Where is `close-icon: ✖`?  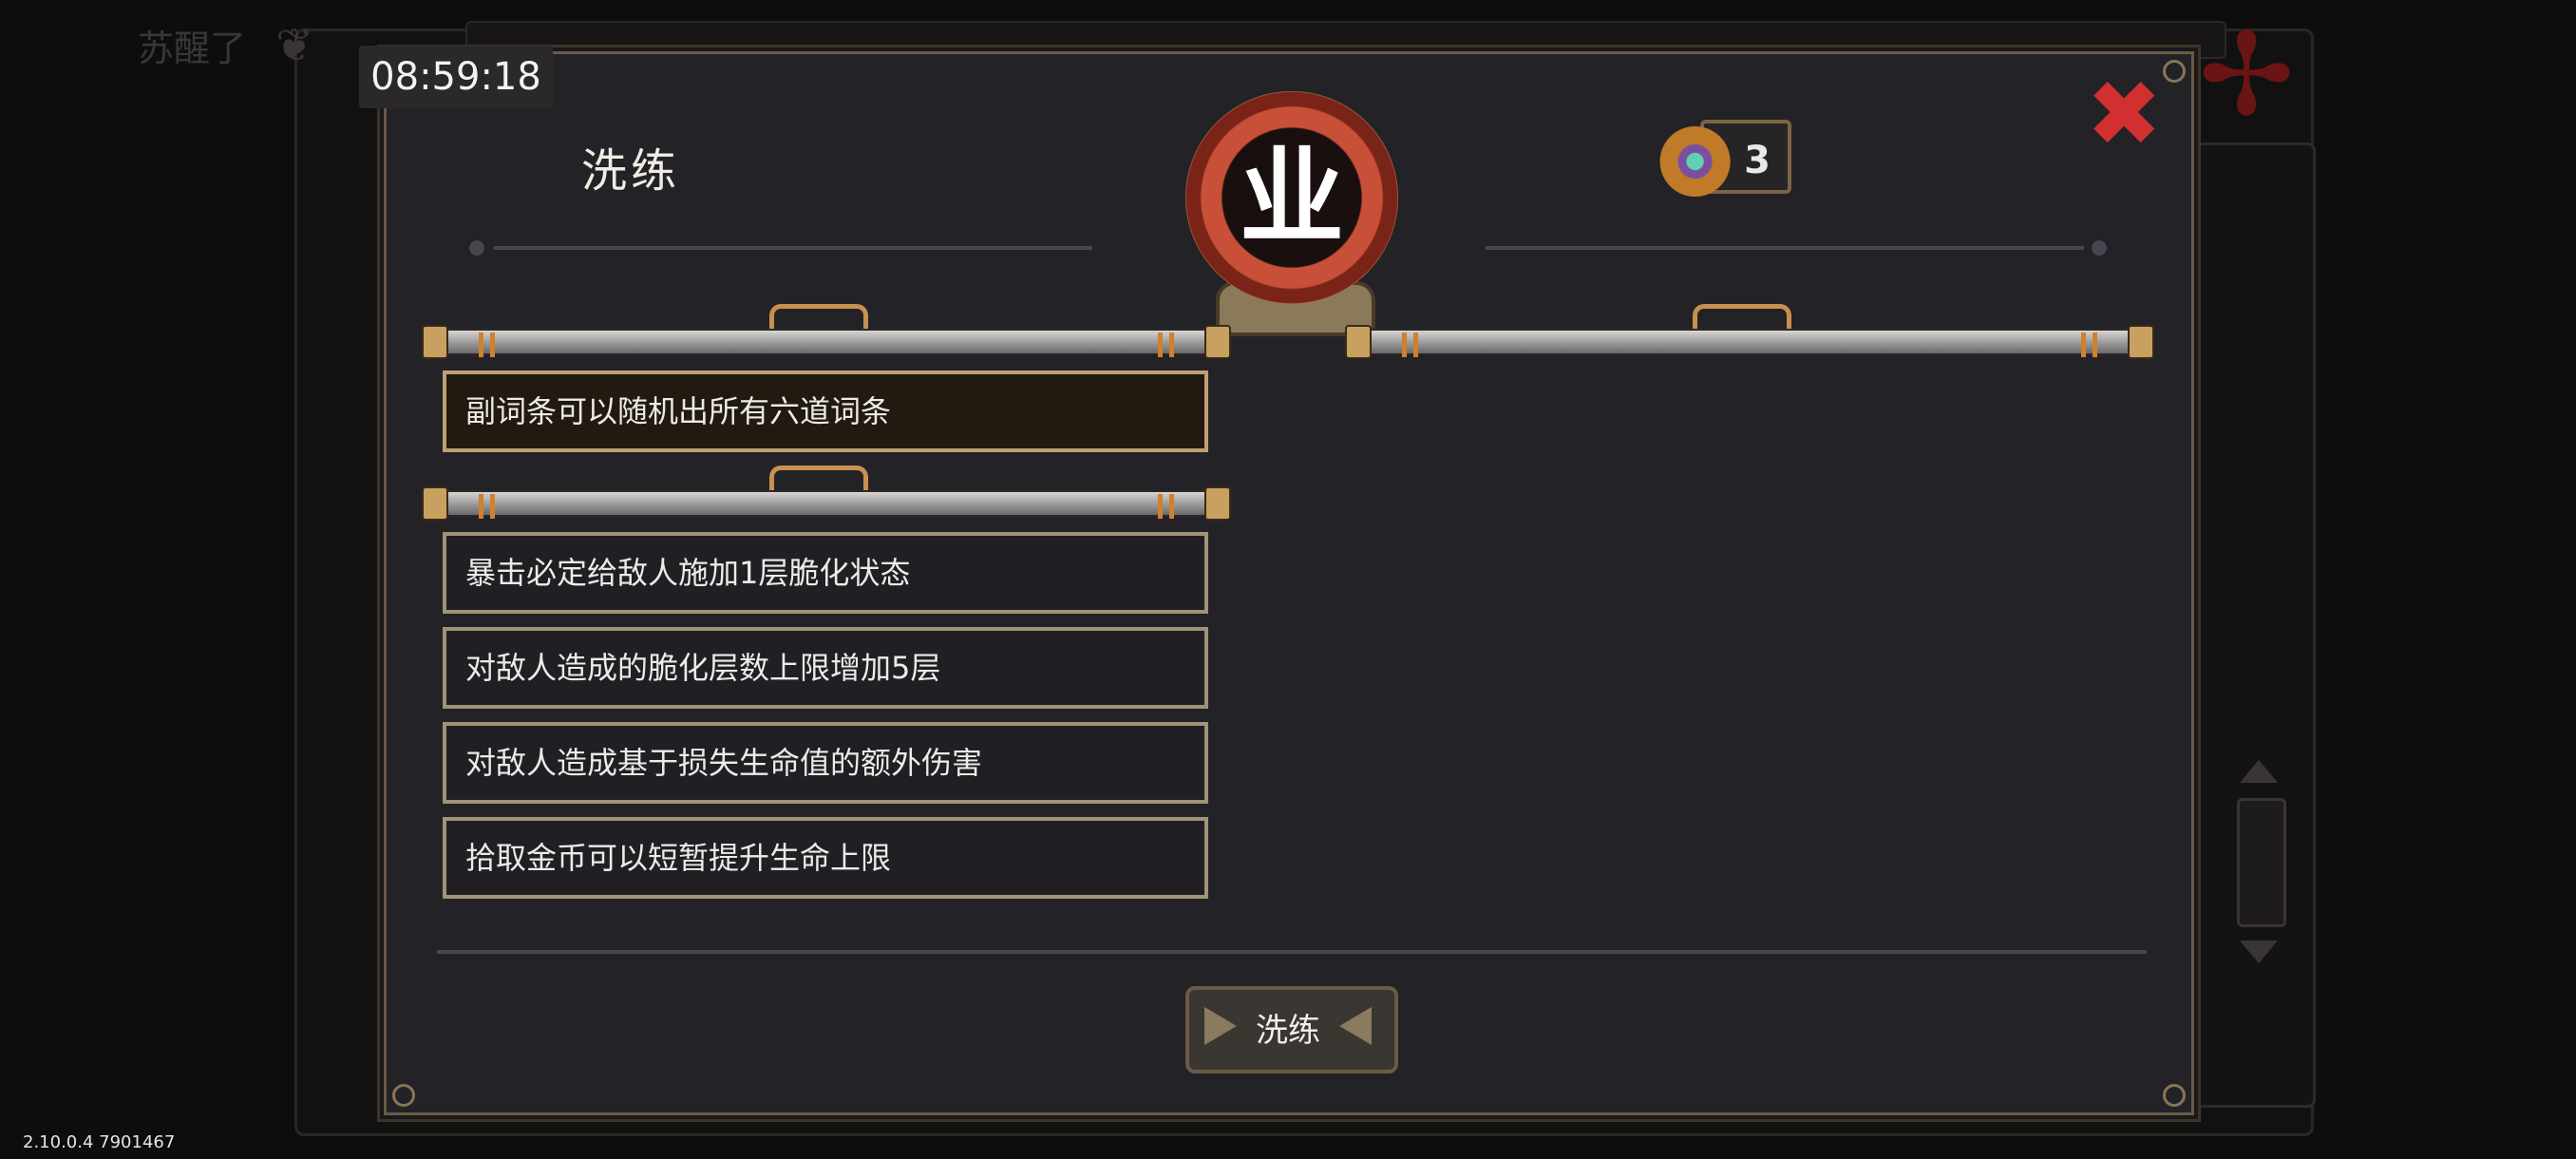 close-icon: ✖ is located at coordinates (2124, 114).